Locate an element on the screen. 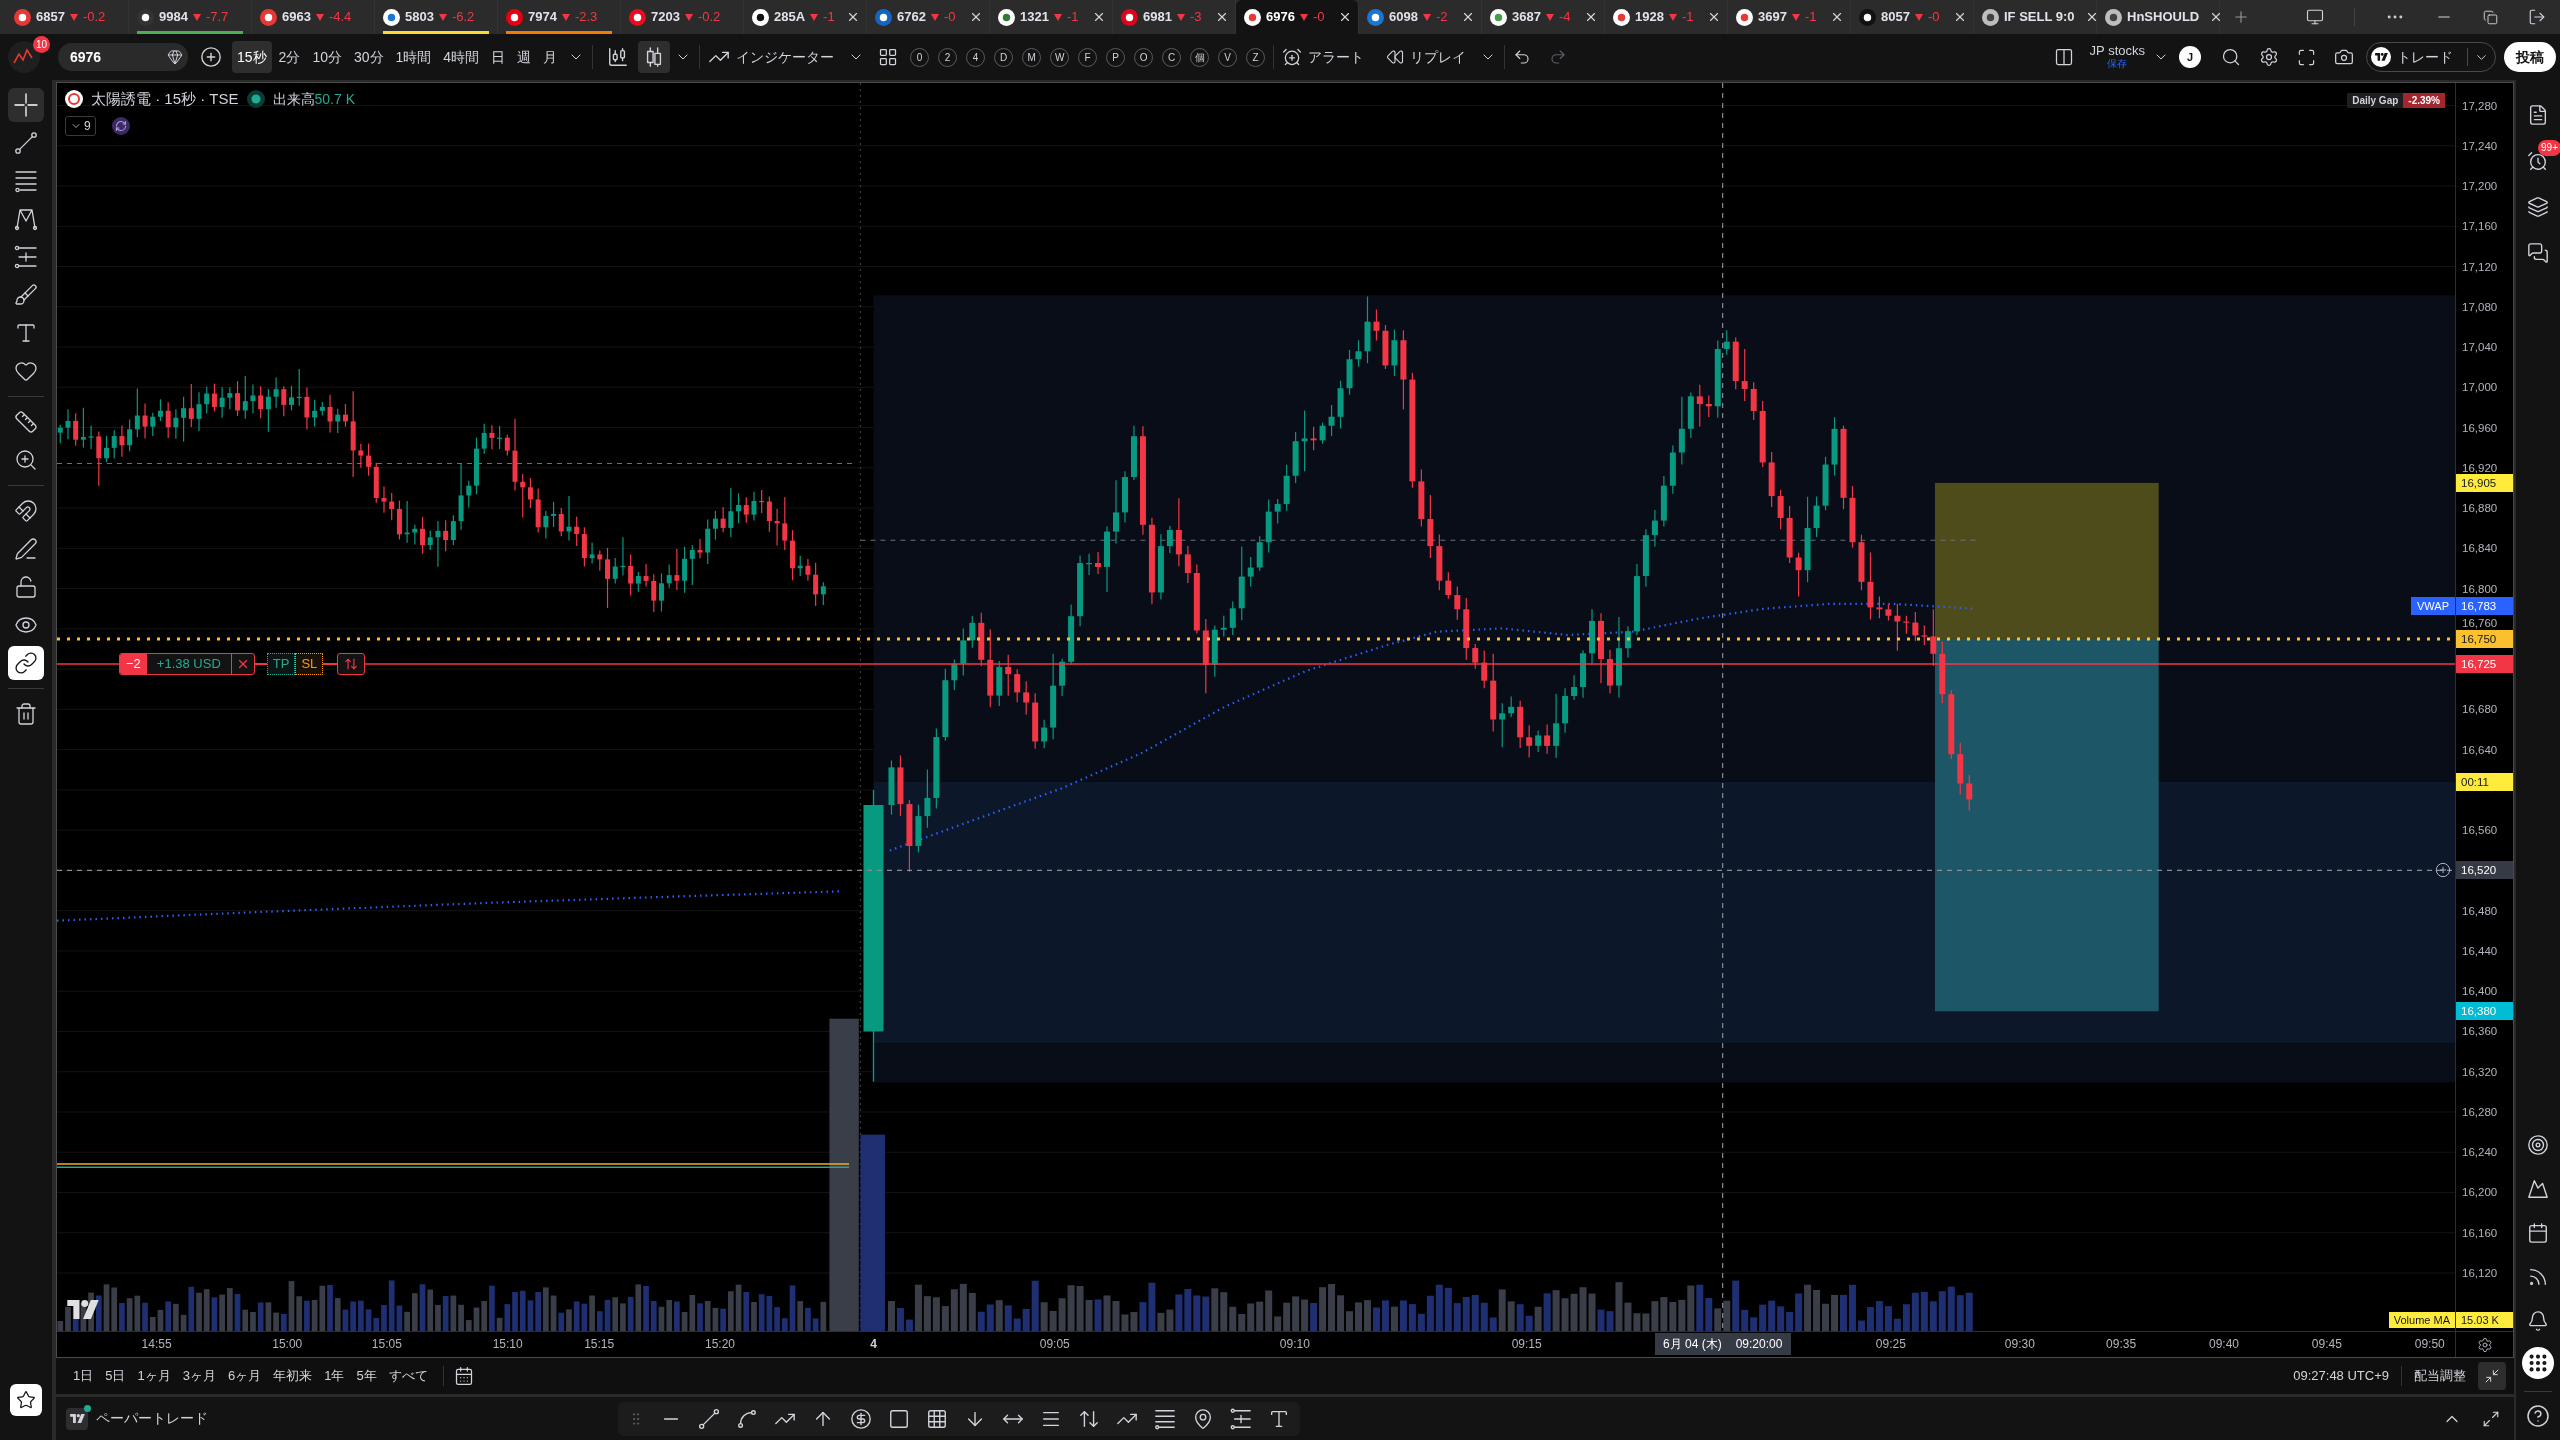 Image resolution: width=2560 pixels, height=1440 pixels. date-range-button: 年初来 is located at coordinates (293, 1376).